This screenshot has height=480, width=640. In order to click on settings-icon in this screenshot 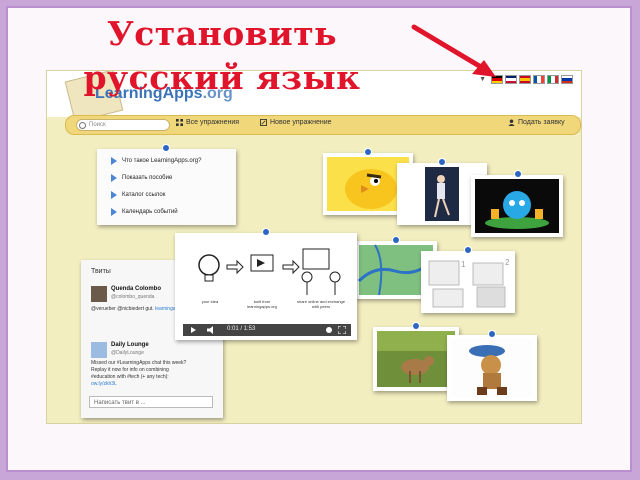, I will do `click(329, 330)`.